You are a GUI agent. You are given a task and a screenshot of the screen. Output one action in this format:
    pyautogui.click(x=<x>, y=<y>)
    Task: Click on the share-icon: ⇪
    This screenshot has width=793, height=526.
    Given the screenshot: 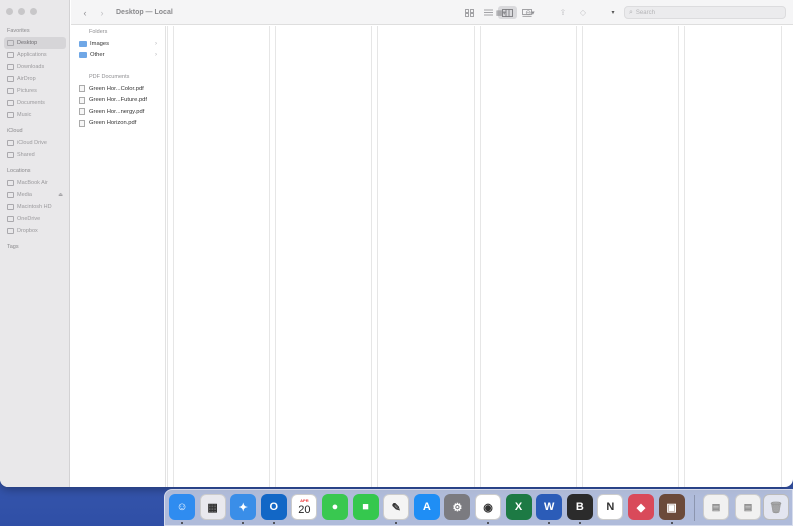 What is the action you would take?
    pyautogui.click(x=563, y=12)
    